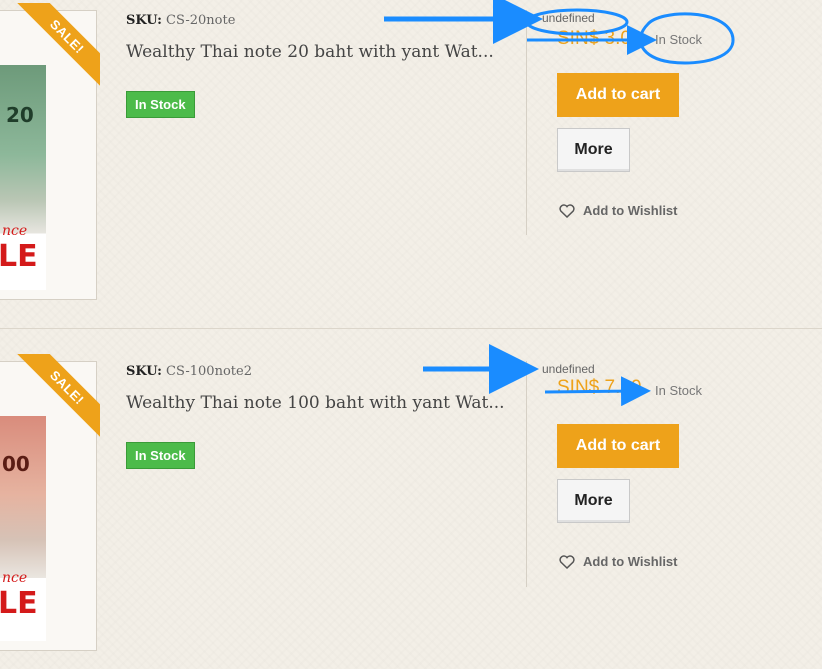  I want to click on price: SIN$ 7.00, so click(599, 387).